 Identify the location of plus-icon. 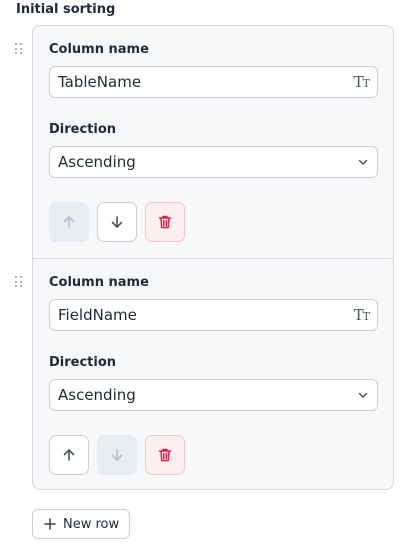
(50, 524).